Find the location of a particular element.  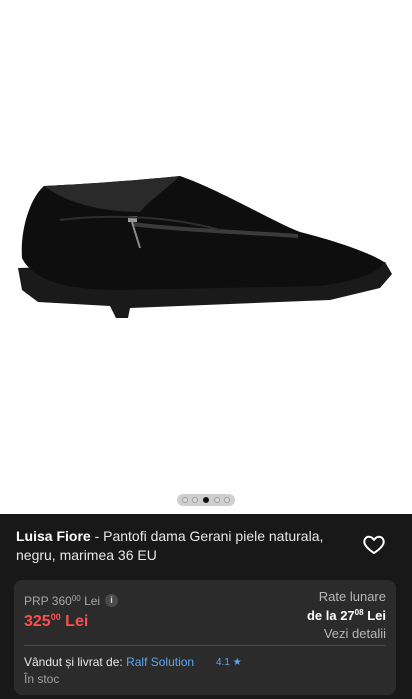

stock-status: În stoc is located at coordinates (42, 679).